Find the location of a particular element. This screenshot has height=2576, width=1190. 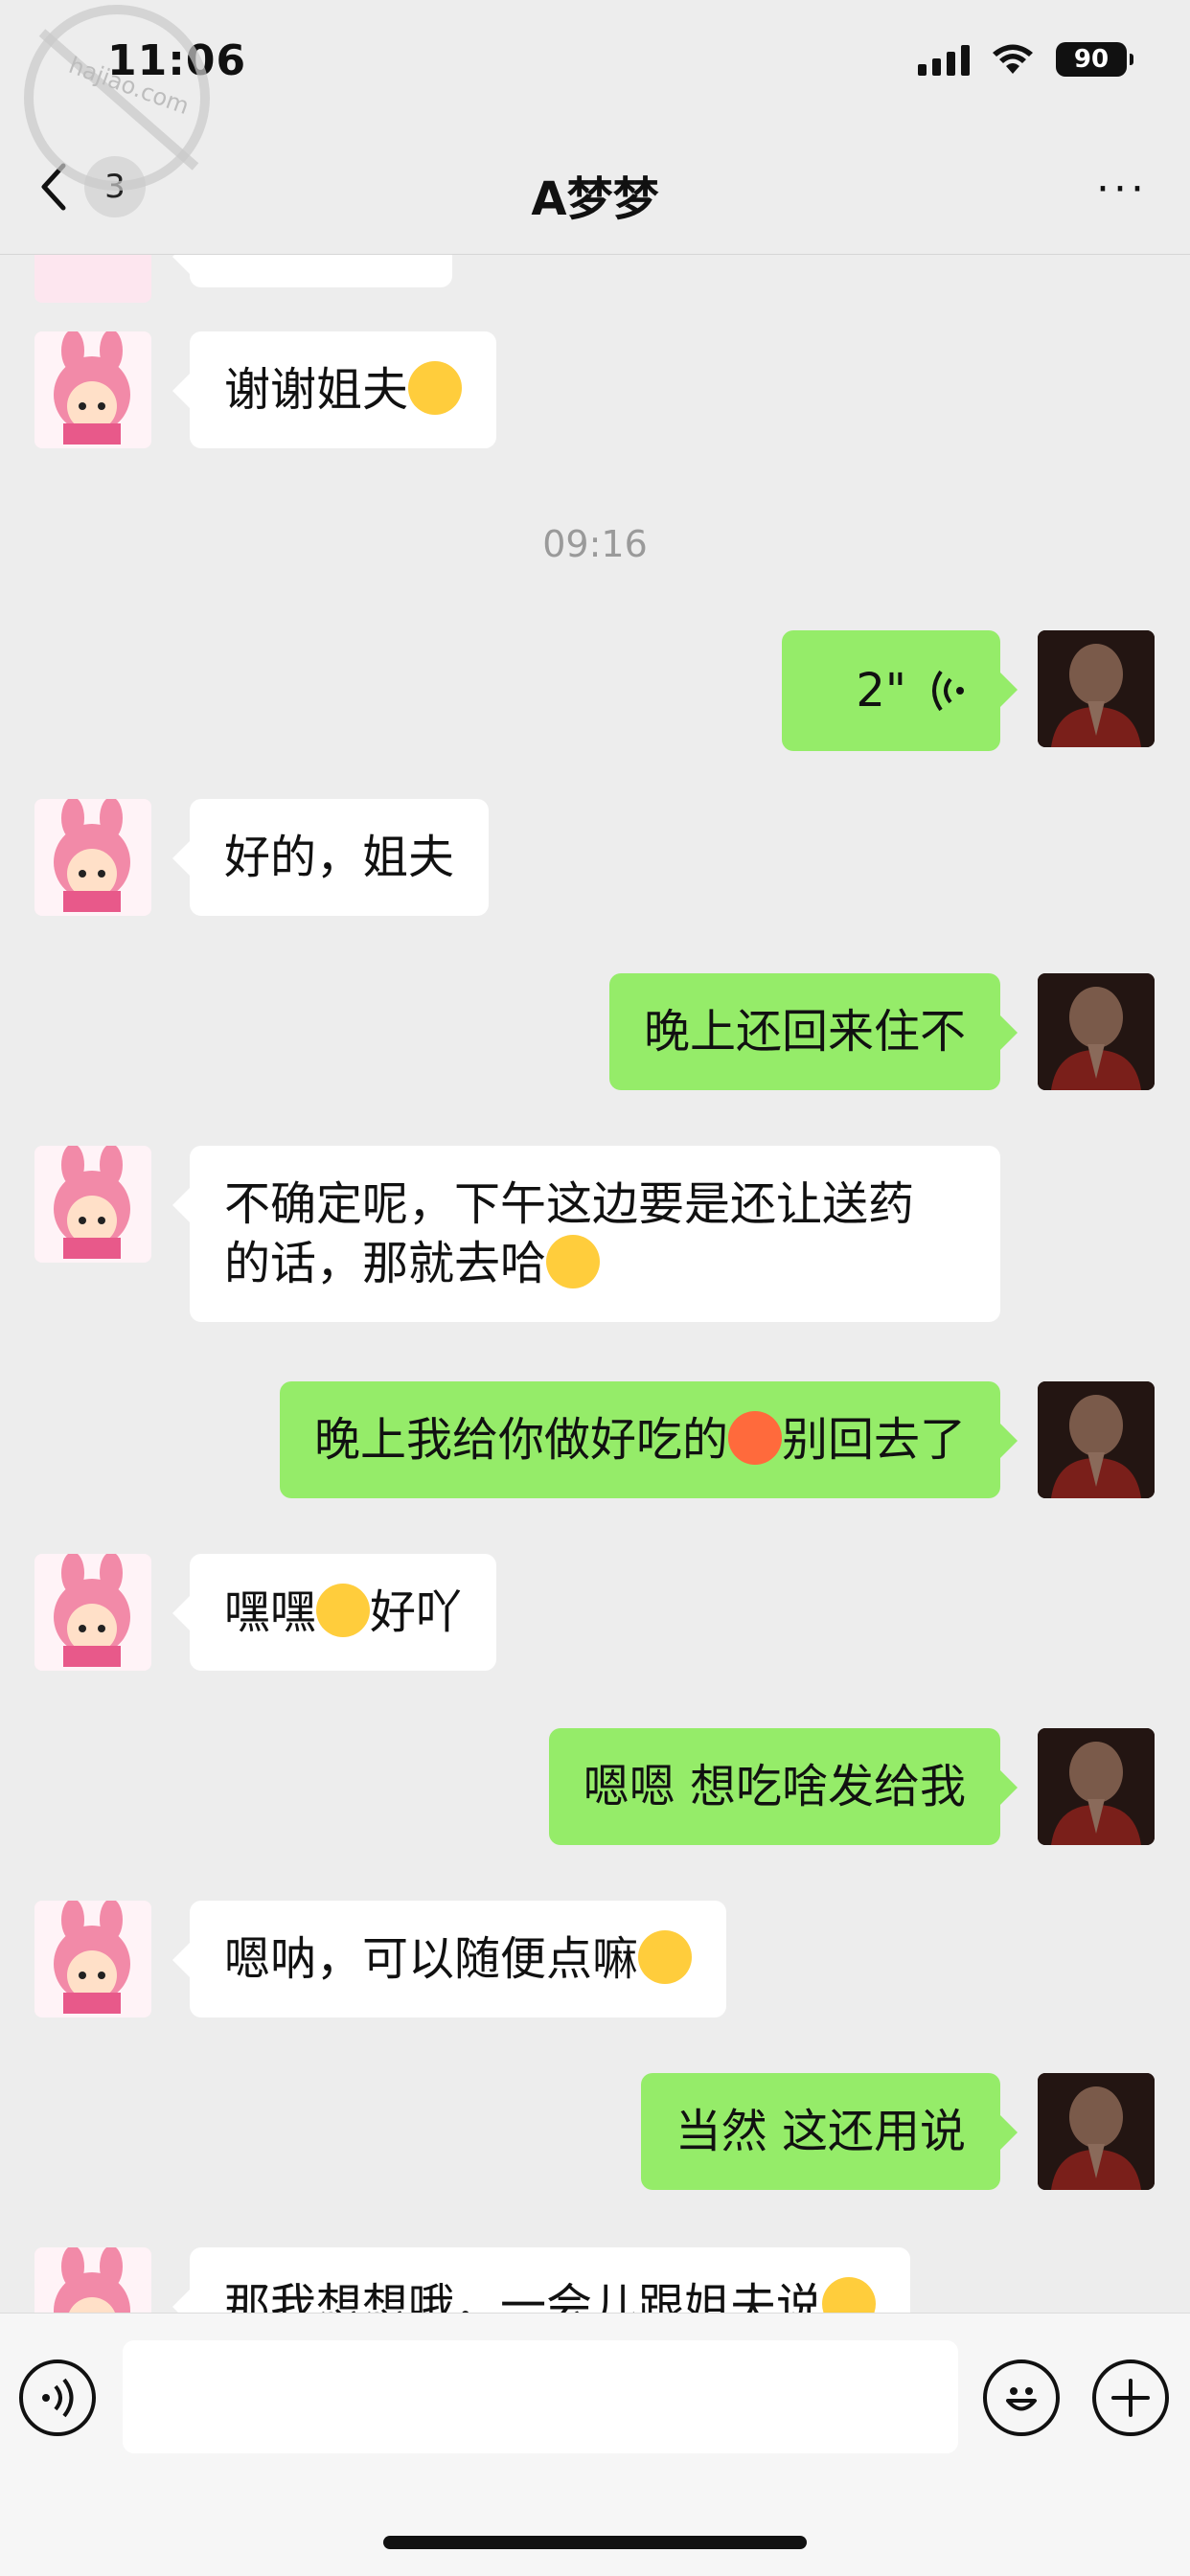

smiley-icon is located at coordinates (1021, 2399).